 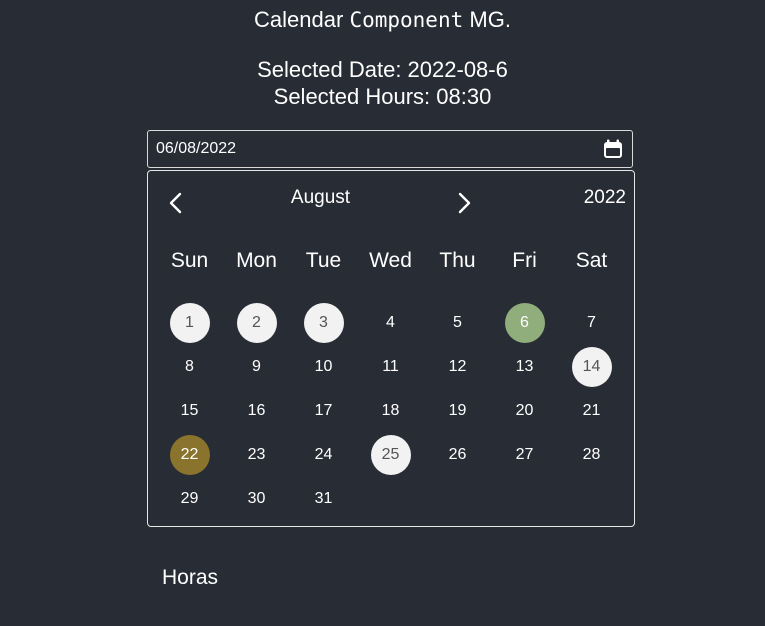 I want to click on day-cell: 24, so click(x=323, y=455).